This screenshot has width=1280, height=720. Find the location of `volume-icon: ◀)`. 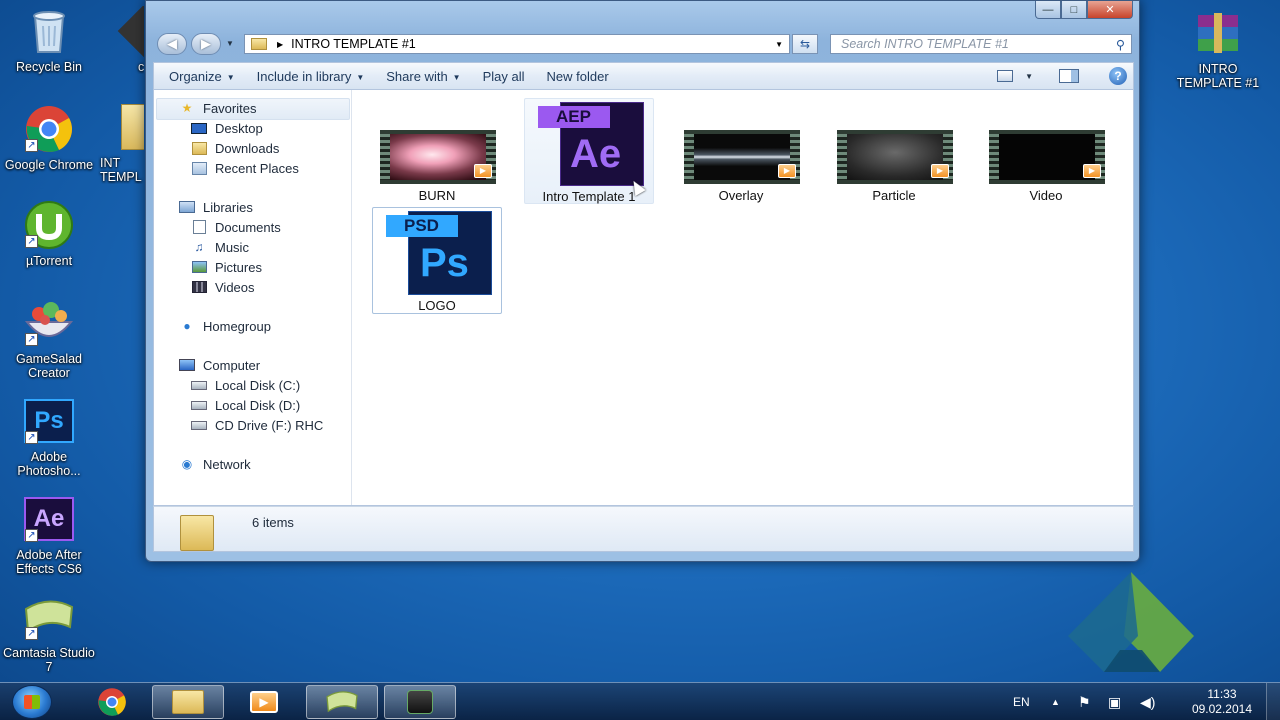

volume-icon: ◀) is located at coordinates (1147, 701).